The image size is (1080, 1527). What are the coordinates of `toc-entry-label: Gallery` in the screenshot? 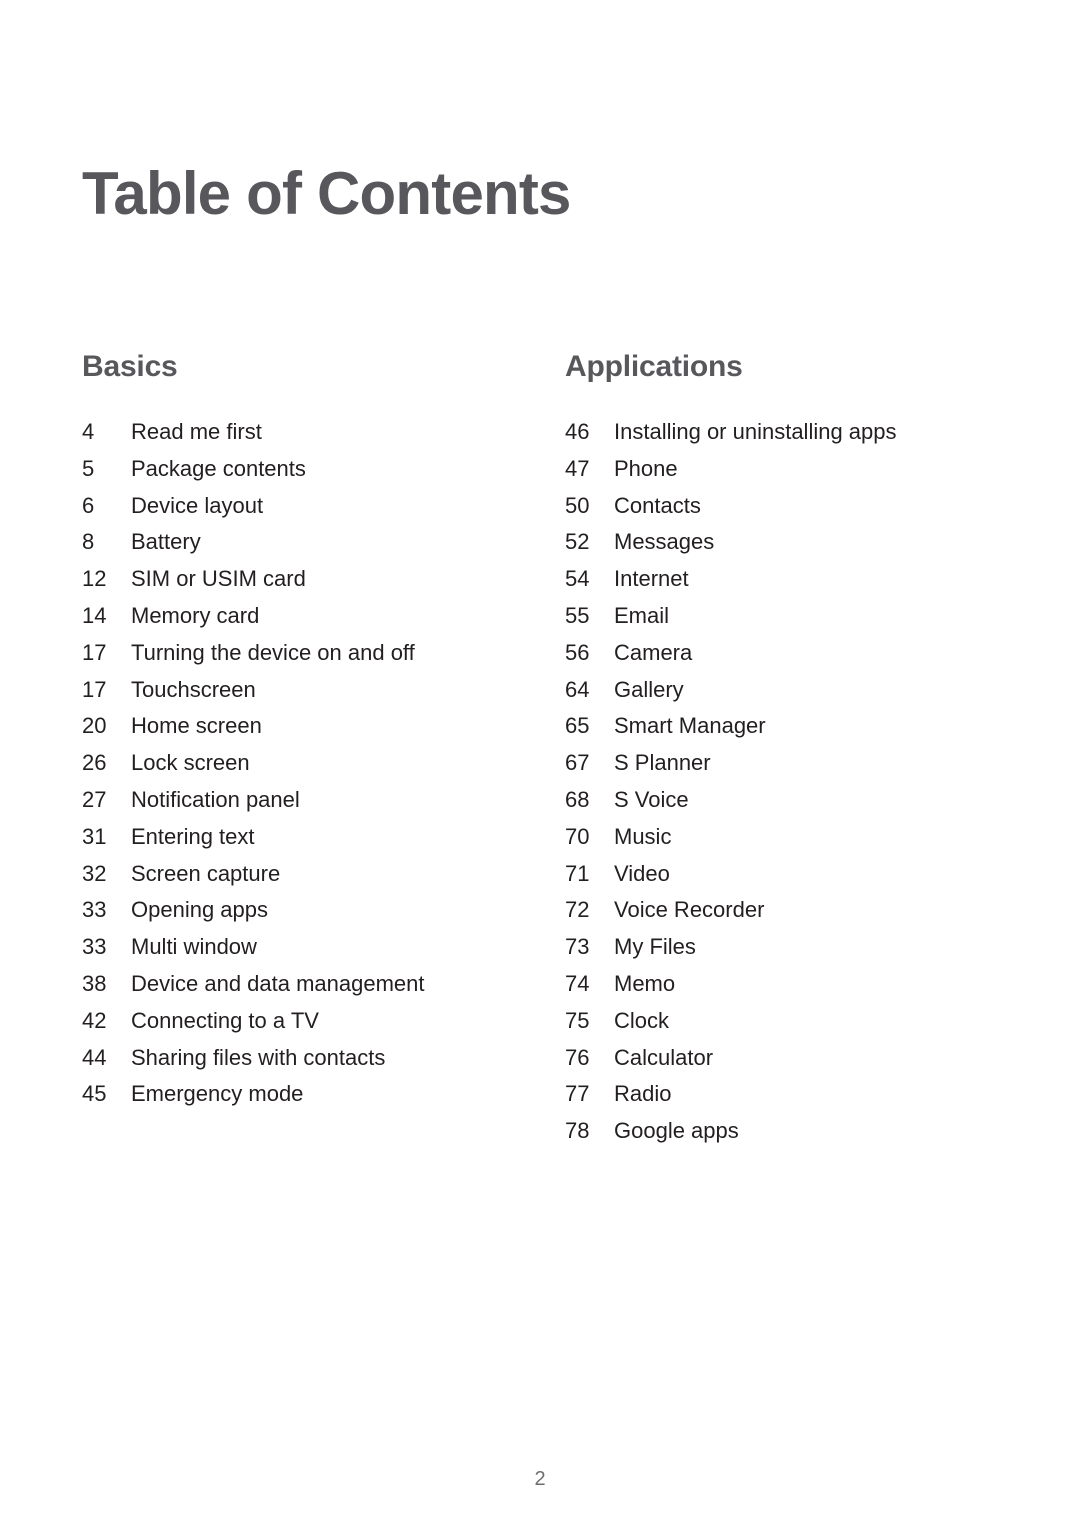 It's located at (649, 689).